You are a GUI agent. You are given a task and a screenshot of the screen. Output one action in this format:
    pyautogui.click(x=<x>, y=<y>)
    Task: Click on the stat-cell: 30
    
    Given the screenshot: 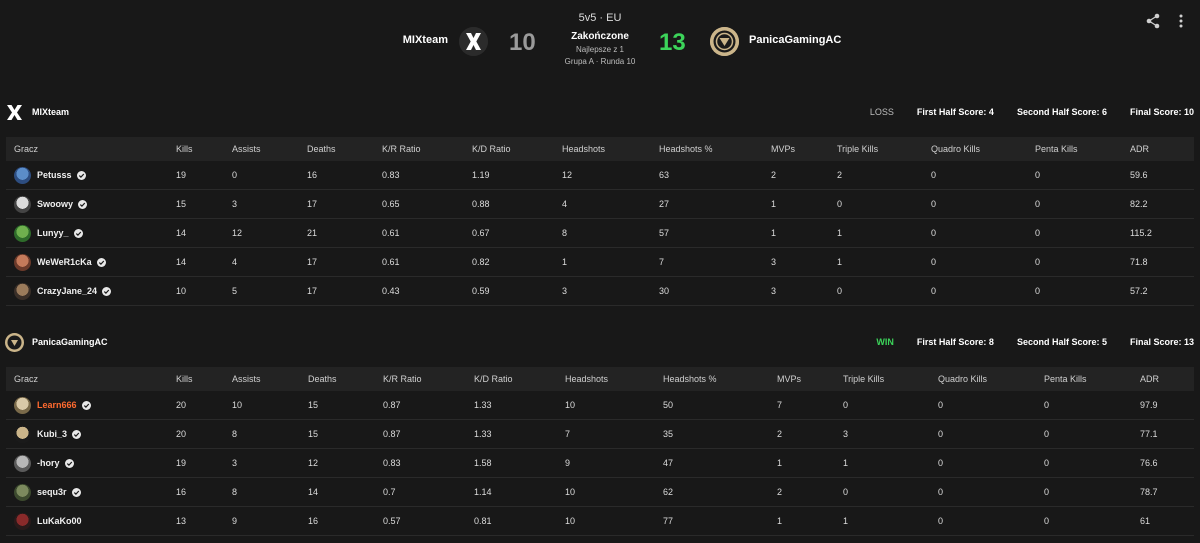 What is the action you would take?
    pyautogui.click(x=715, y=291)
    